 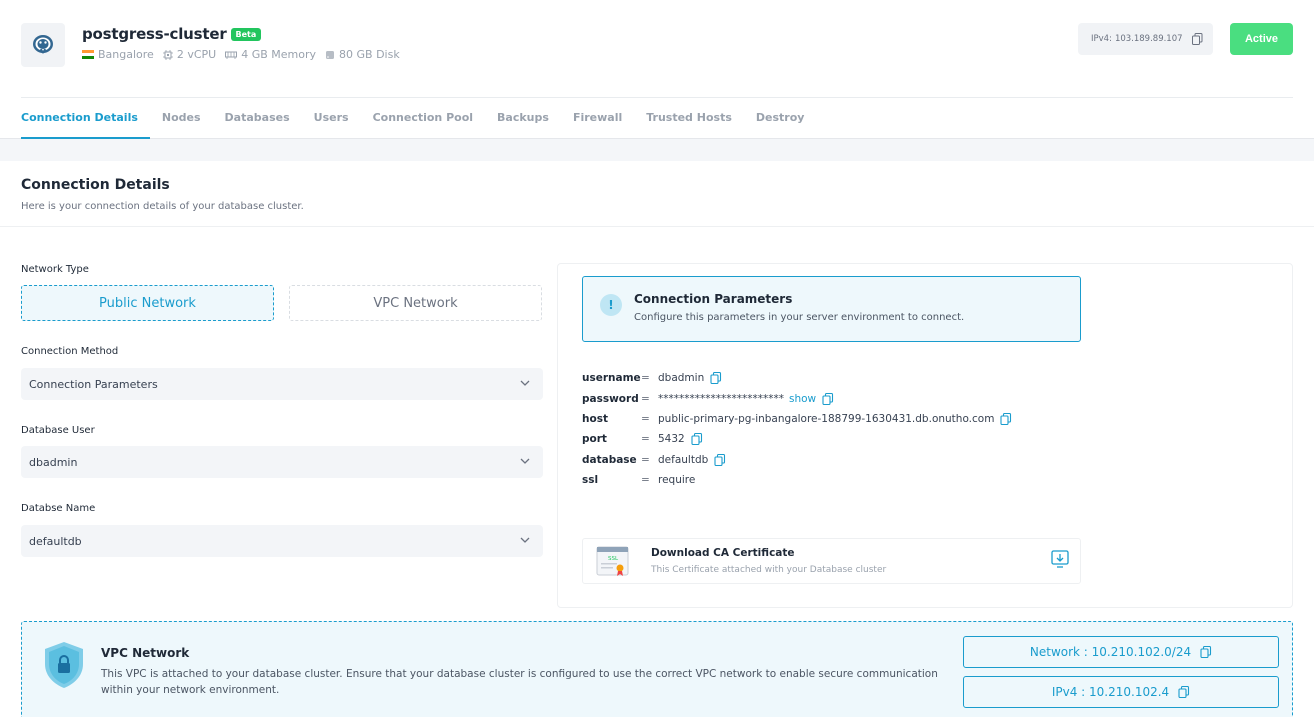 What do you see at coordinates (181, 124) in the screenshot?
I see `tab-nodes: Nodes` at bounding box center [181, 124].